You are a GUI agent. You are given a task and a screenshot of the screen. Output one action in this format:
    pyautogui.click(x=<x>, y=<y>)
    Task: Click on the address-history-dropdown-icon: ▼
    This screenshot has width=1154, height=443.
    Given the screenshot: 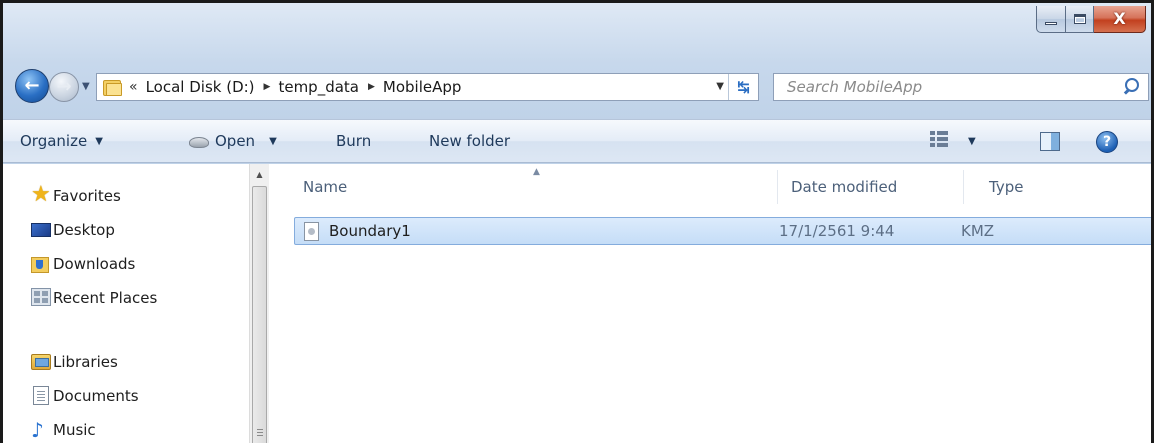 What is the action you would take?
    pyautogui.click(x=720, y=86)
    